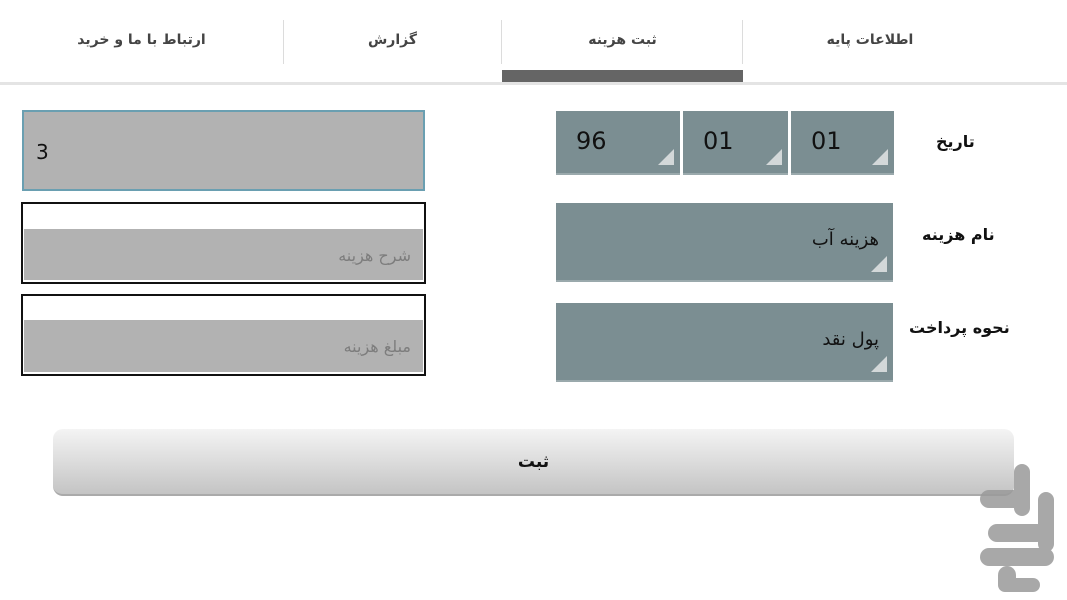 The image size is (1067, 600). I want to click on submit-button-label: ثبت, so click(533, 461).